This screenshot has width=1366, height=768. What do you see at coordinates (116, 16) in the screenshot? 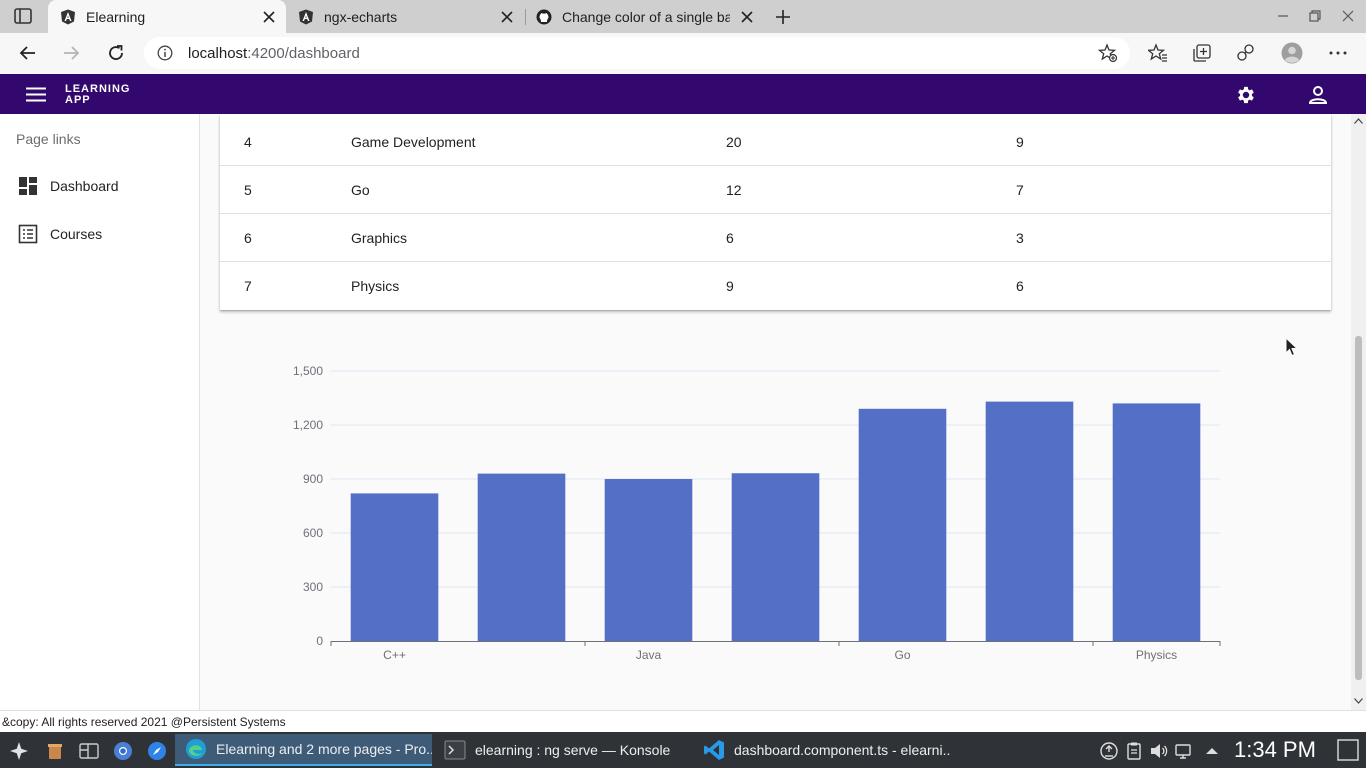
I see `tab-title: Elearning` at bounding box center [116, 16].